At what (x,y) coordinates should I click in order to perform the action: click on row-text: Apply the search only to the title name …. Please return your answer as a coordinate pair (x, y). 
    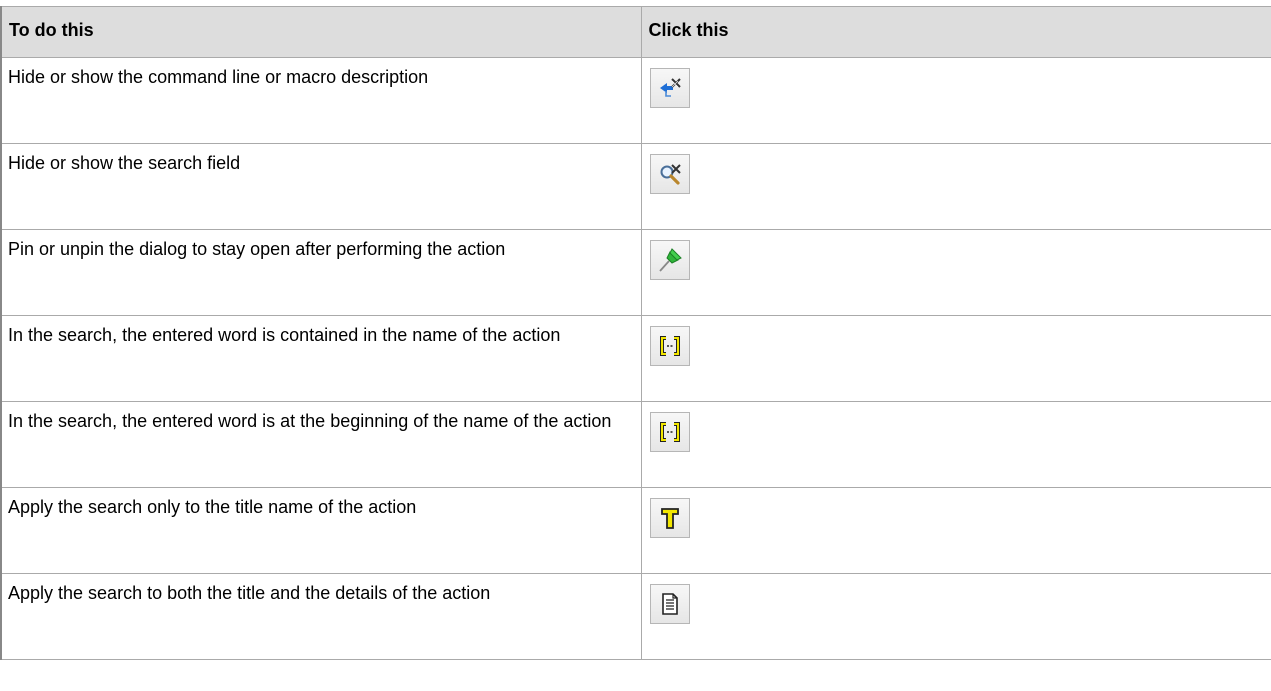
    Looking at the image, I should click on (212, 507).